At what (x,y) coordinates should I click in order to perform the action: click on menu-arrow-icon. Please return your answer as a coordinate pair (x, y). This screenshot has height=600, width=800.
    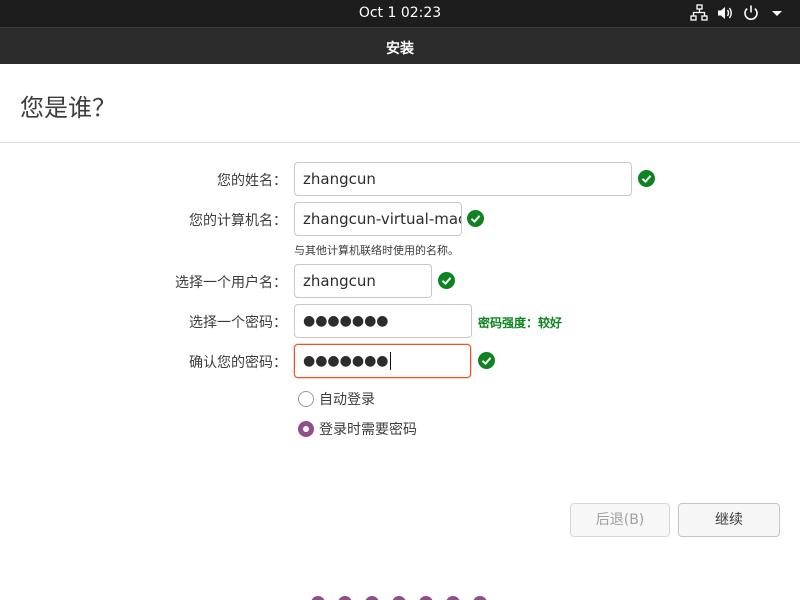
    Looking at the image, I should click on (777, 13).